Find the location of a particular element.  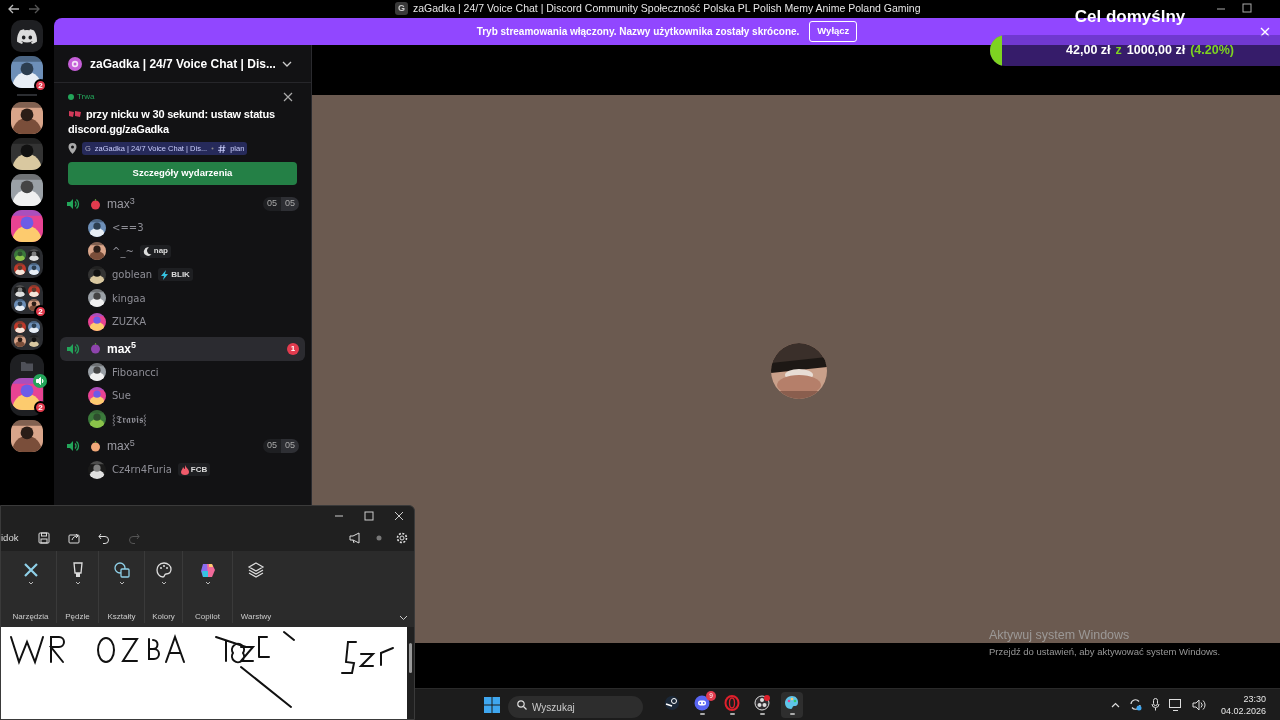

view-menu: idok is located at coordinates (15, 538).